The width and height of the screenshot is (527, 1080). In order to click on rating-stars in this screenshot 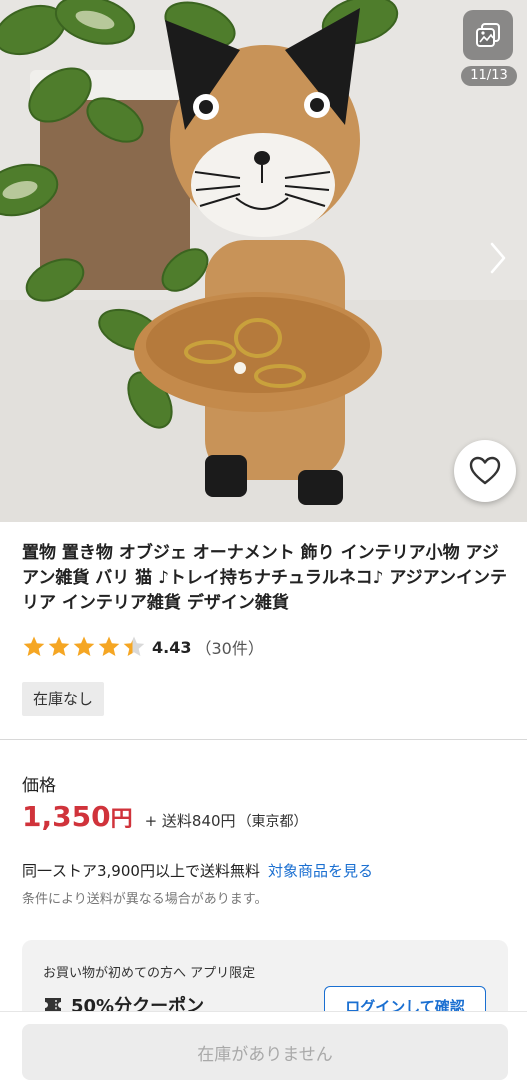, I will do `click(84, 647)`.